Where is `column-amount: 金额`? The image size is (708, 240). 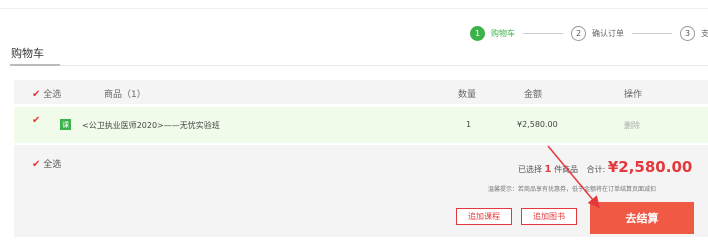 column-amount: 金额 is located at coordinates (533, 95).